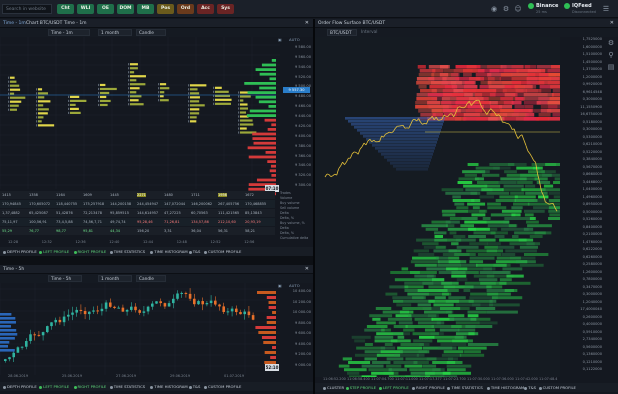 This screenshot has width=618, height=394. What do you see at coordinates (165, 9) in the screenshot?
I see `module-button-pos: Pos` at bounding box center [165, 9].